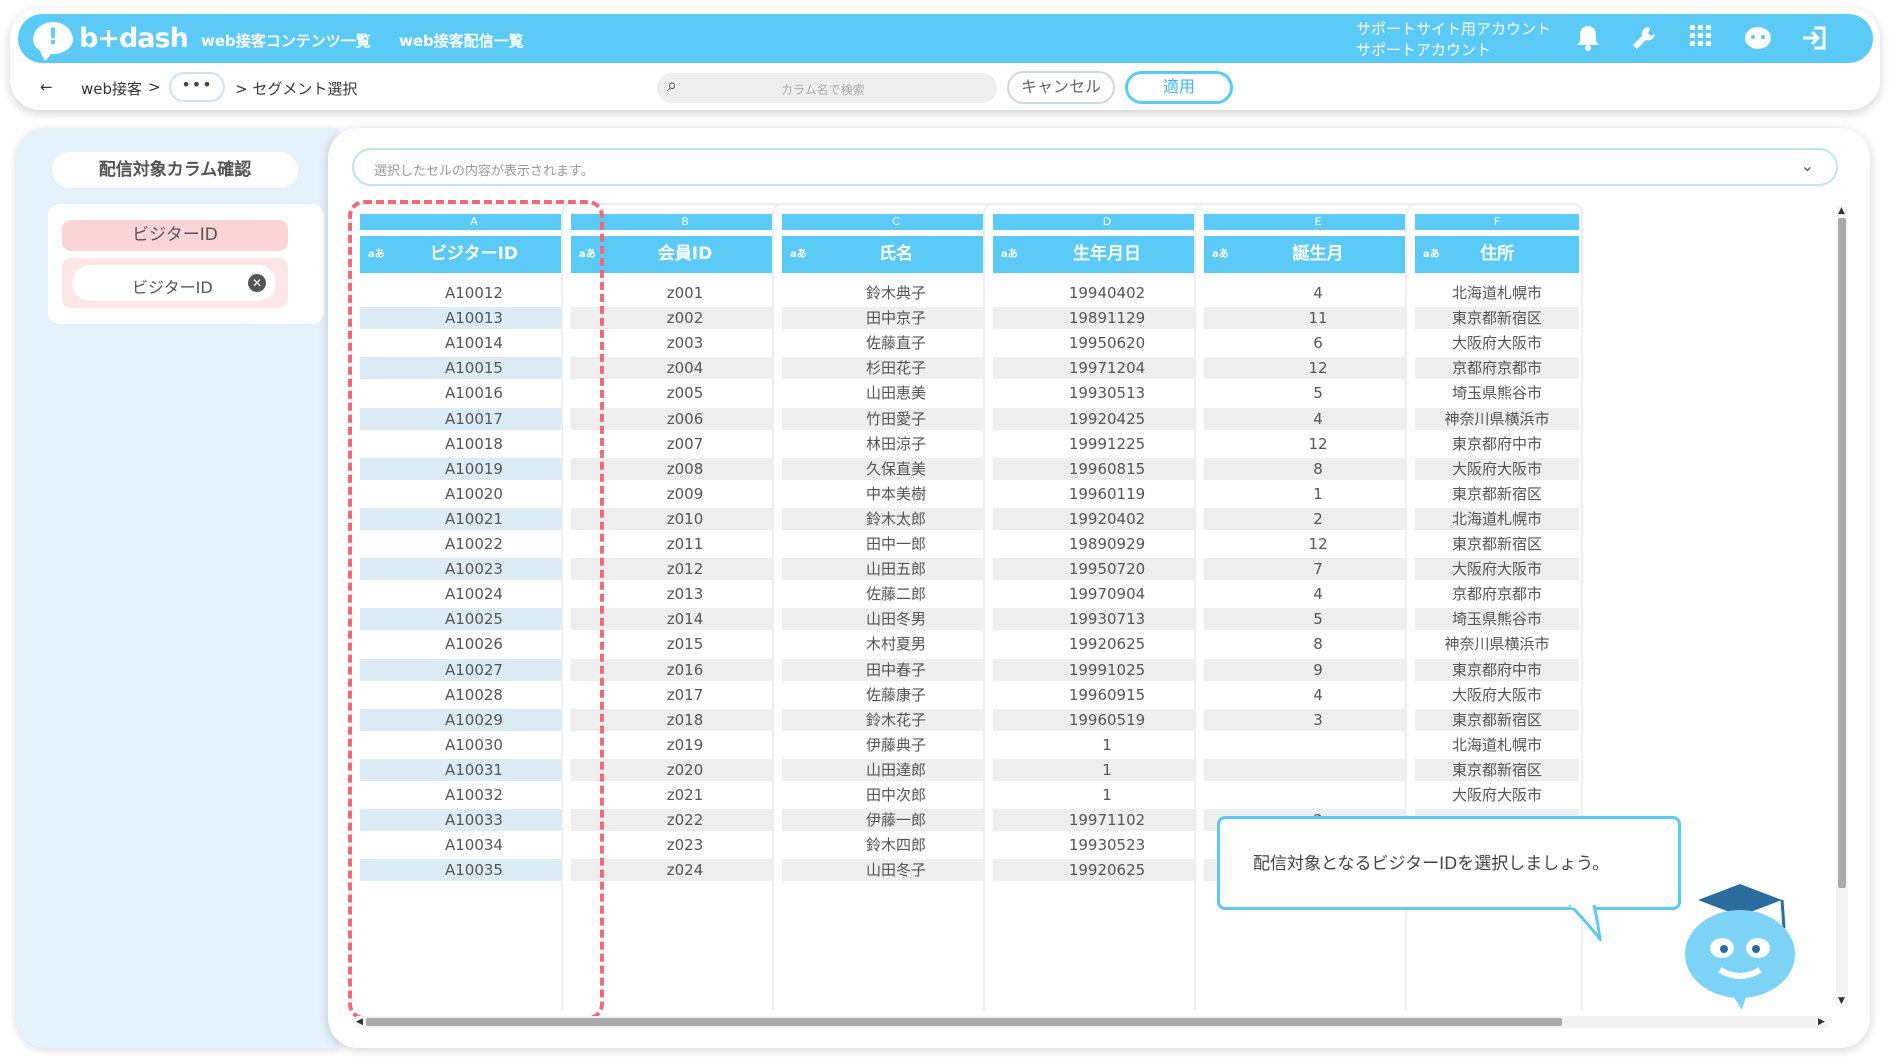 Image resolution: width=1890 pixels, height=1063 pixels. Describe the element at coordinates (1107, 719) in the screenshot. I see `table-cell: 19960519` at that location.